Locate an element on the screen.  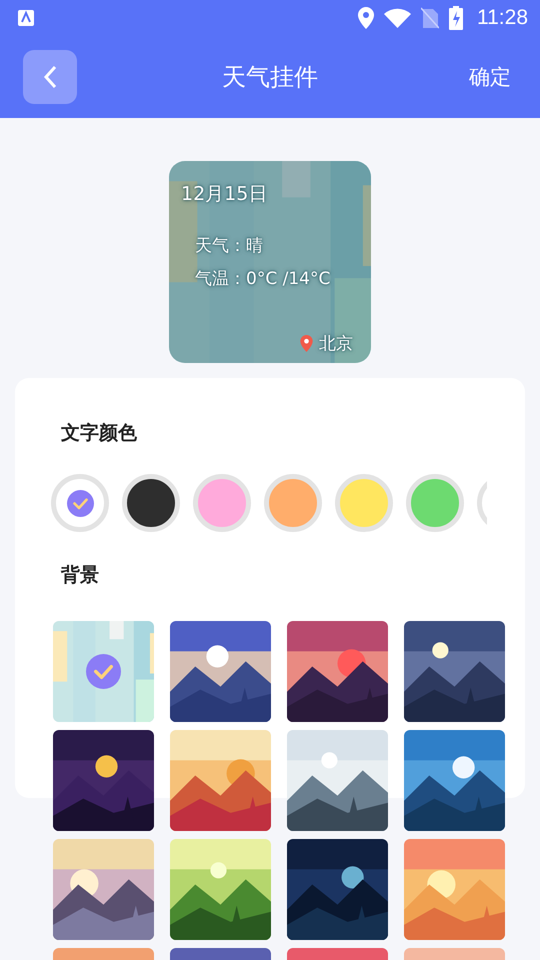
section-title: 文字颜色 is located at coordinates (99, 433).